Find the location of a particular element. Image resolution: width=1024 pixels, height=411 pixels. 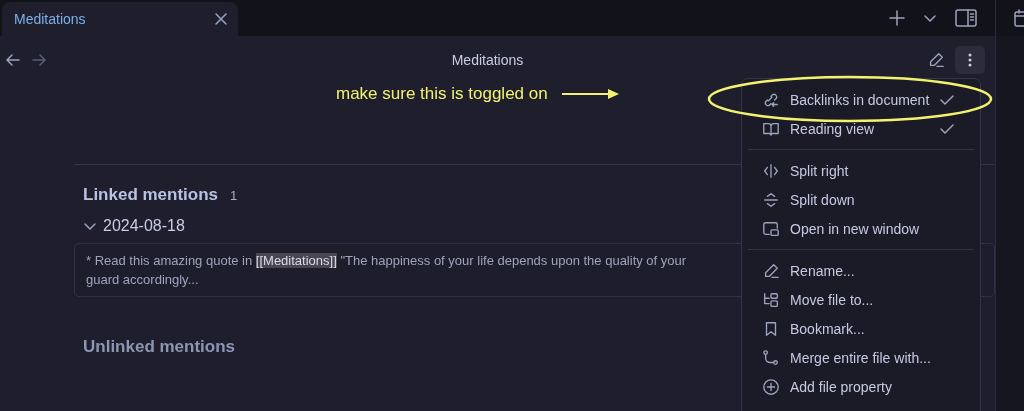

back-arrow-icon is located at coordinates (13, 60).